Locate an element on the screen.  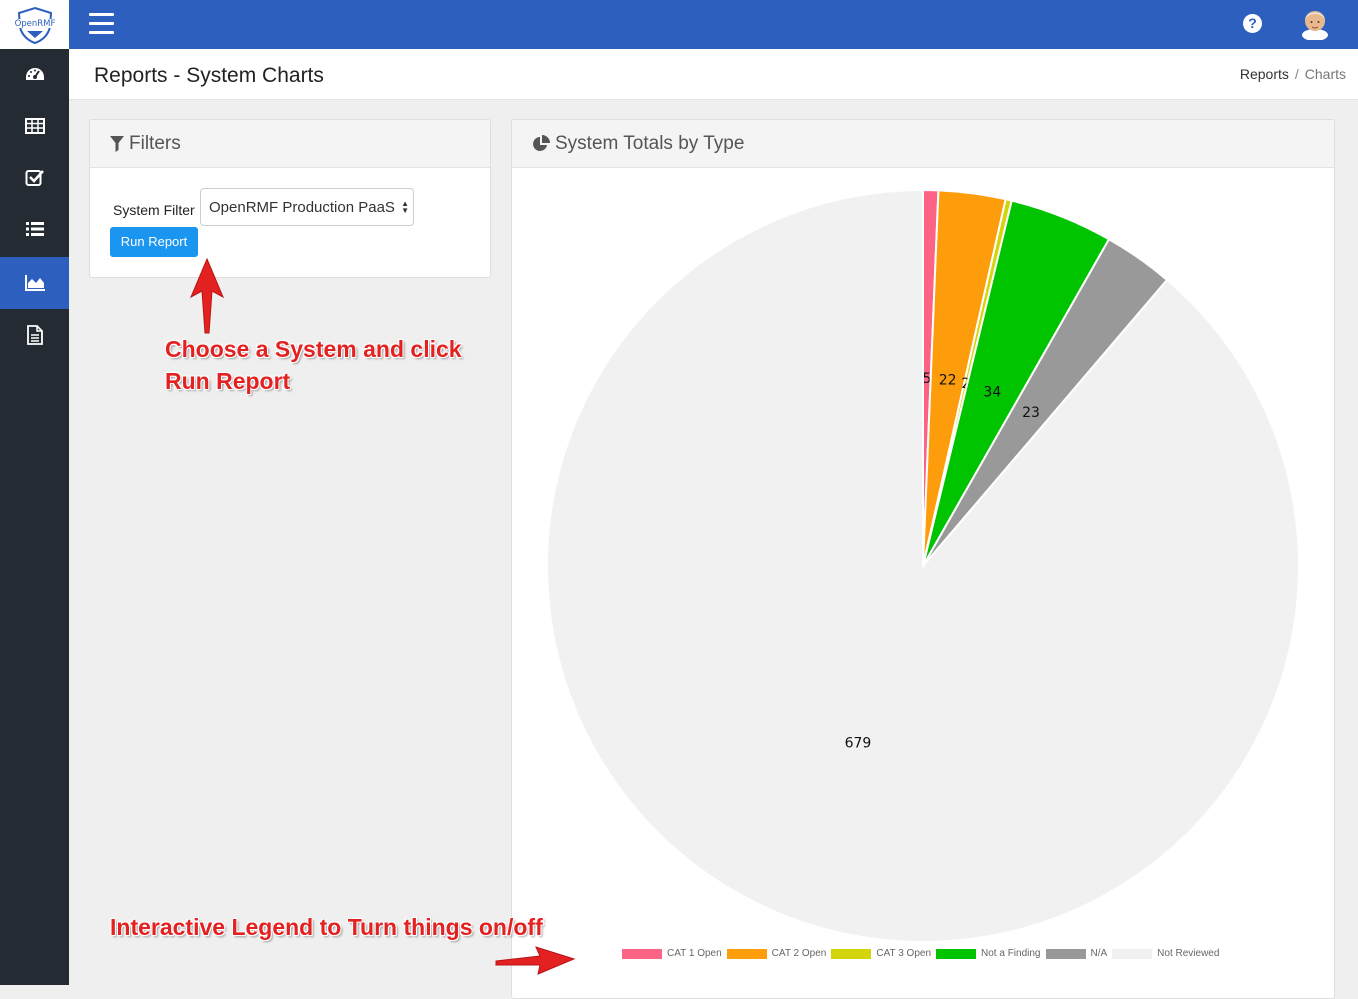
breadcrumb-reports-link: Reports is located at coordinates (1264, 74).